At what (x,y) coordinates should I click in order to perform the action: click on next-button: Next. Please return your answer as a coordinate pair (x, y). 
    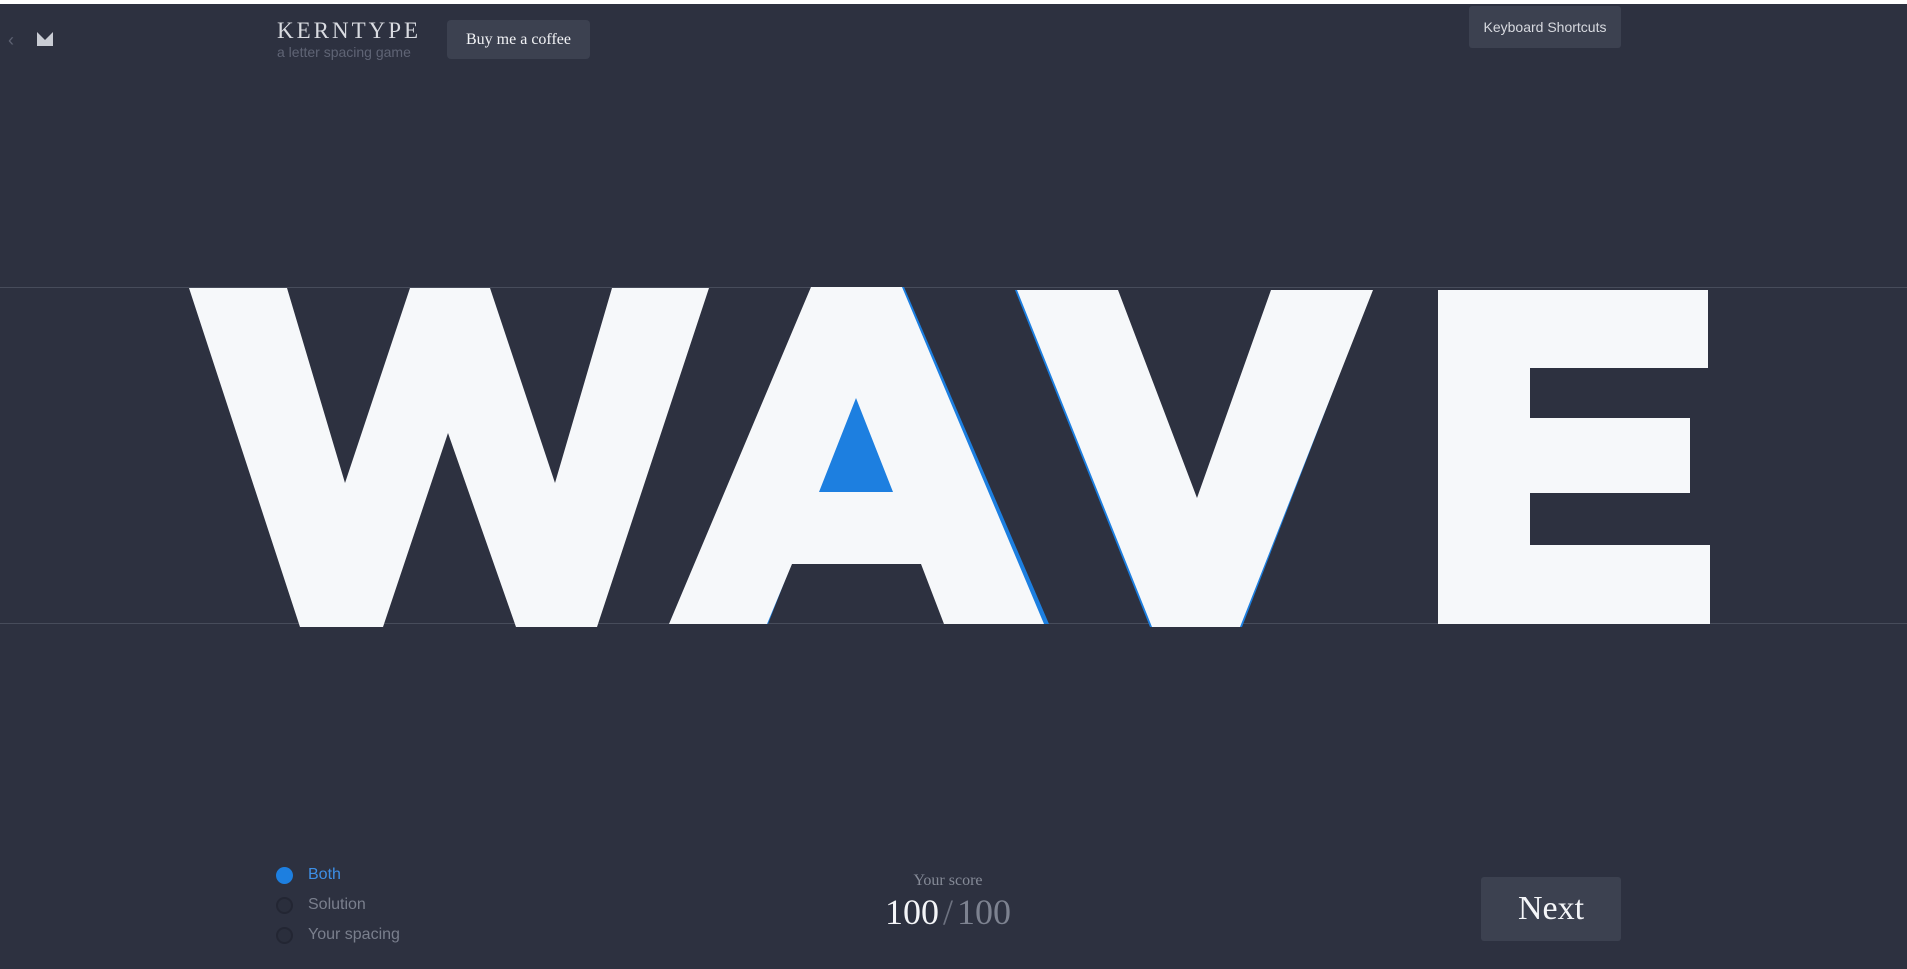
    Looking at the image, I should click on (1551, 909).